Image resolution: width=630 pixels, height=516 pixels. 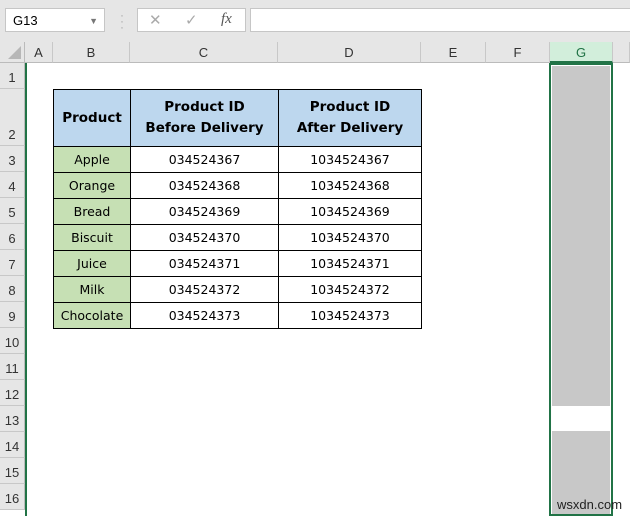 What do you see at coordinates (204, 52) in the screenshot?
I see `column-header-c: C` at bounding box center [204, 52].